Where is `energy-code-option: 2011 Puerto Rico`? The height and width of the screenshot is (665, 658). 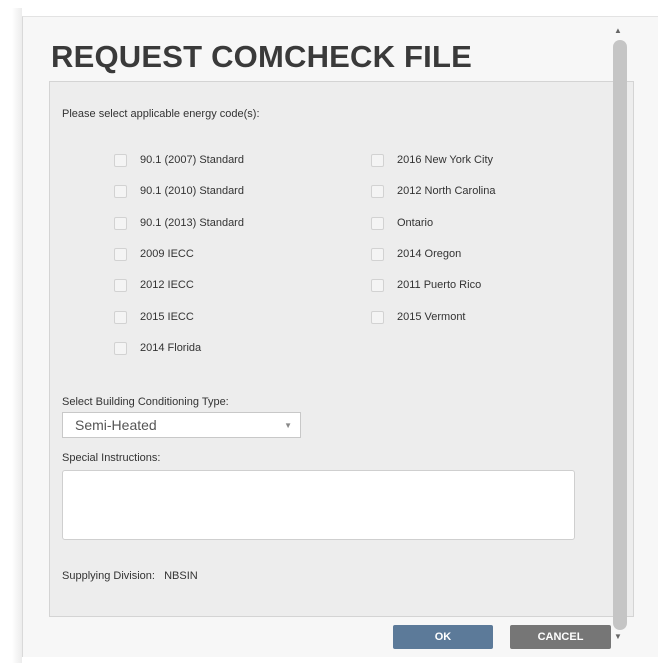 energy-code-option: 2011 Puerto Rico is located at coordinates (426, 285).